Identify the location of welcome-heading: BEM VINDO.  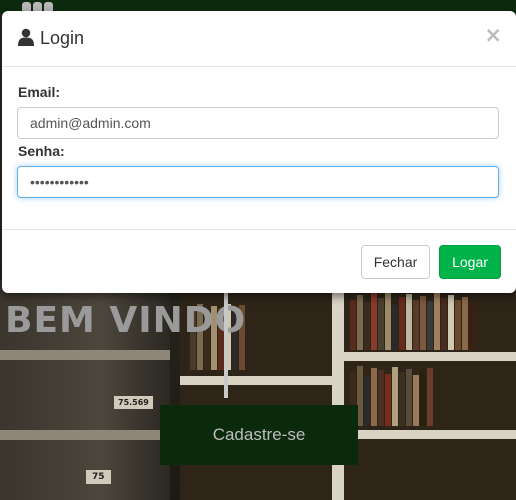
(126, 320).